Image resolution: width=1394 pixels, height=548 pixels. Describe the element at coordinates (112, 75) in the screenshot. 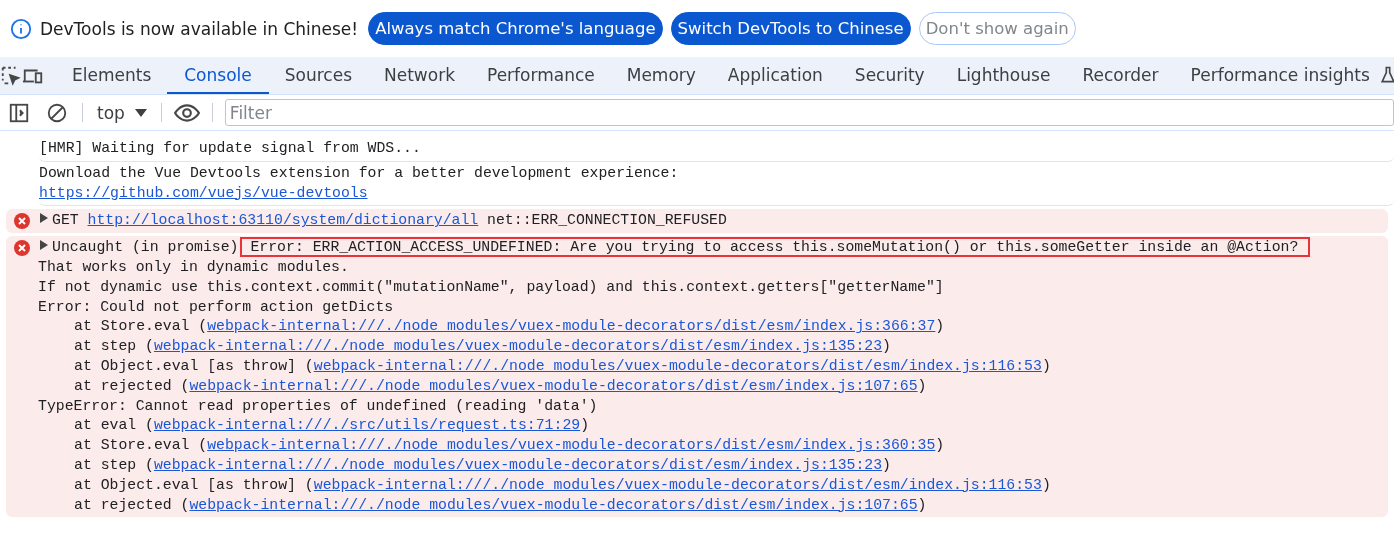

I see `panel-tab: Elements` at that location.